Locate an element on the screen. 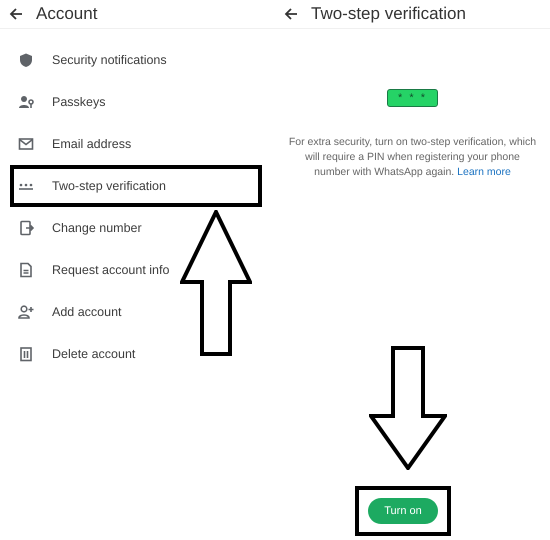  person-add-icon is located at coordinates (26, 312).